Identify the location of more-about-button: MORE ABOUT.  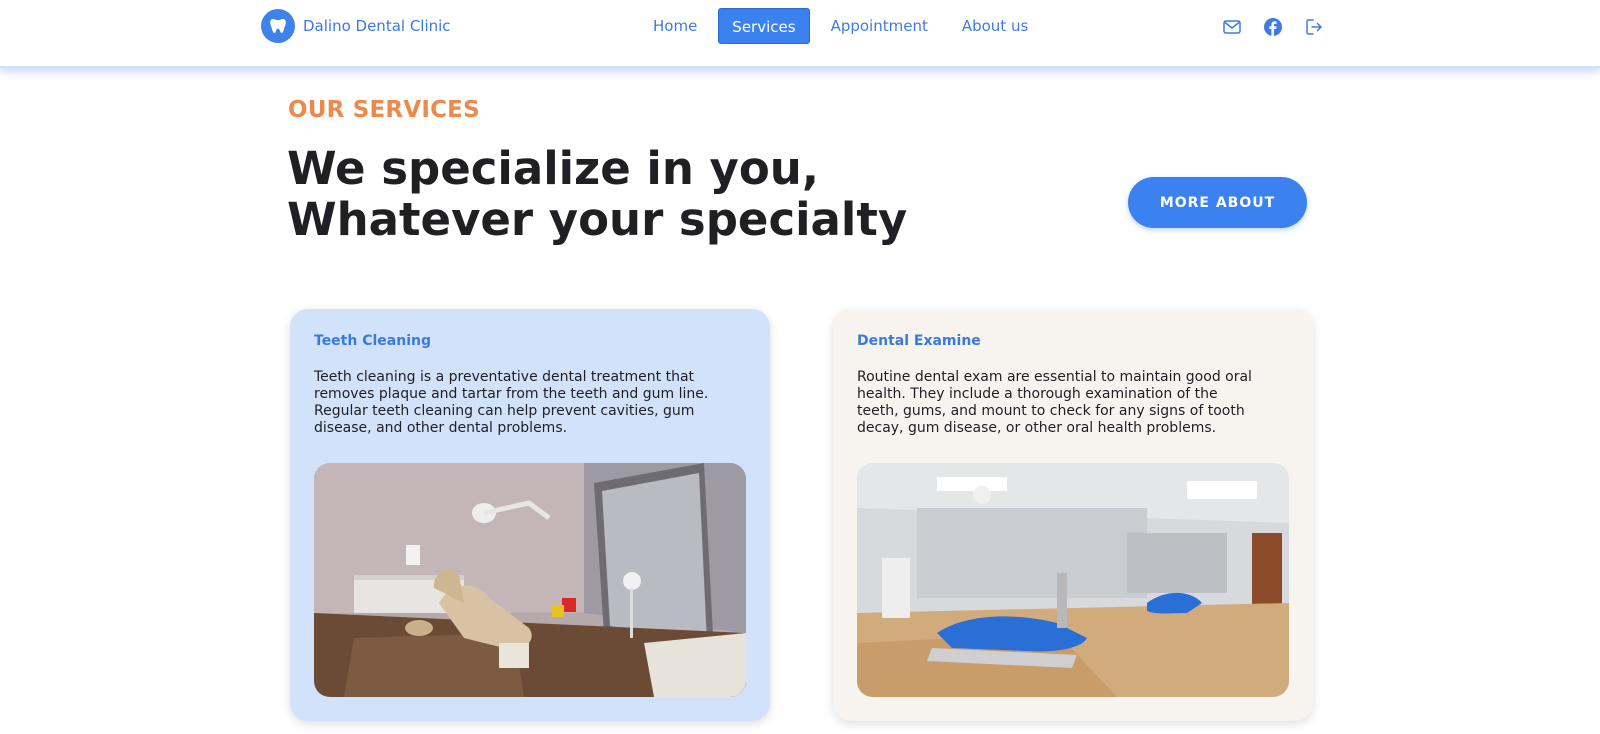
(1217, 202).